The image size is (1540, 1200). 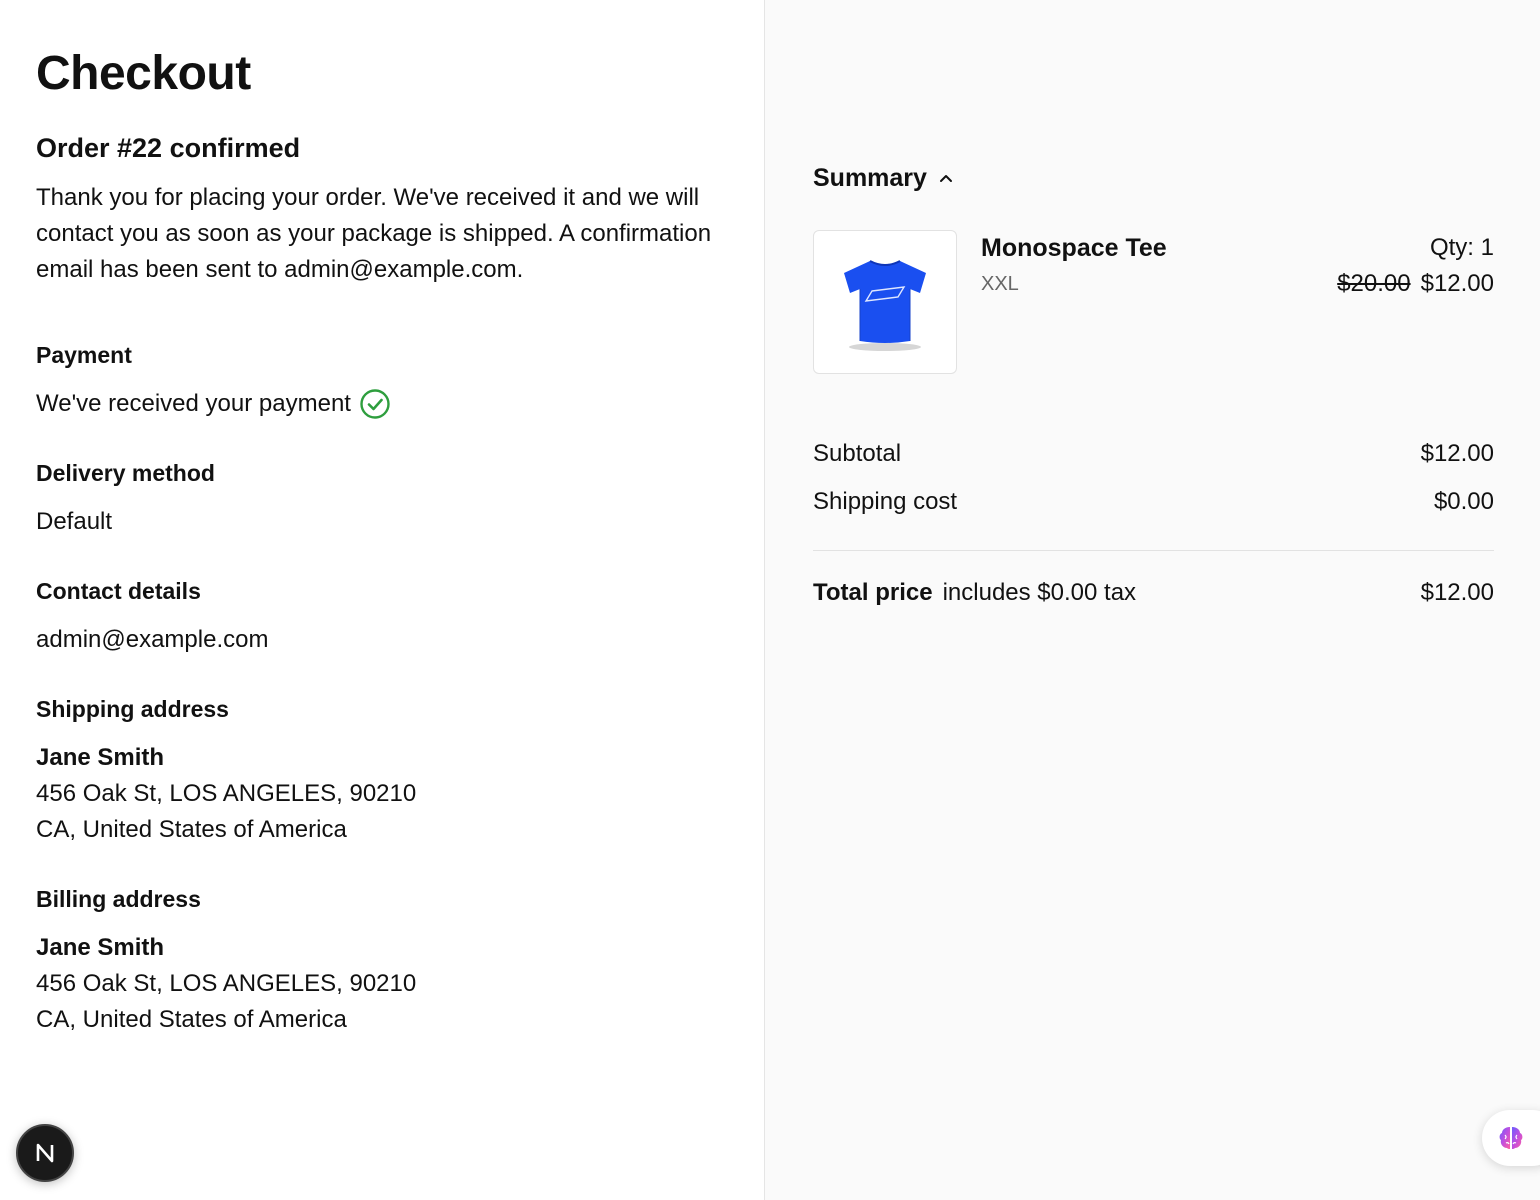 I want to click on product-variant: XXL, so click(x=1000, y=284).